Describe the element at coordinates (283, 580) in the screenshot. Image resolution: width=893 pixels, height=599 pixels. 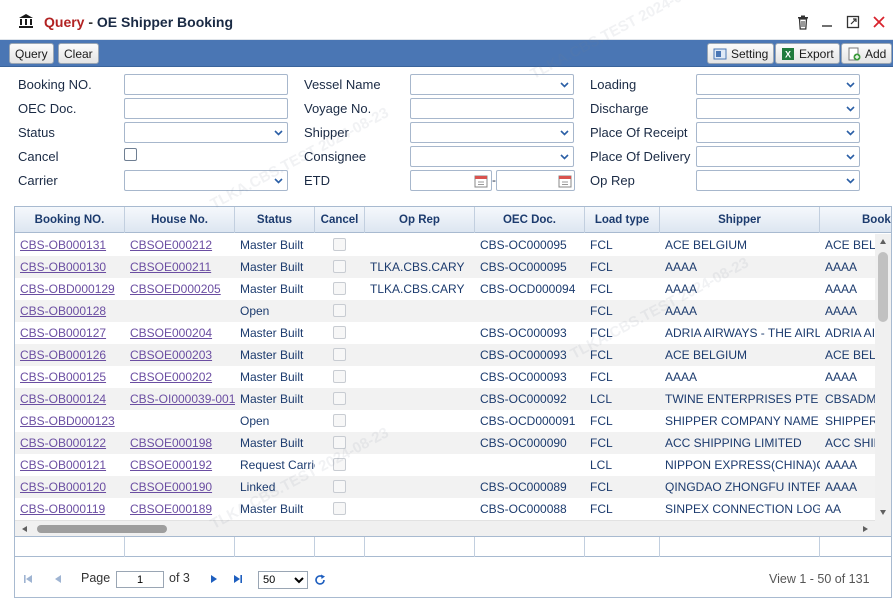
I see `page-size-select: 50` at that location.